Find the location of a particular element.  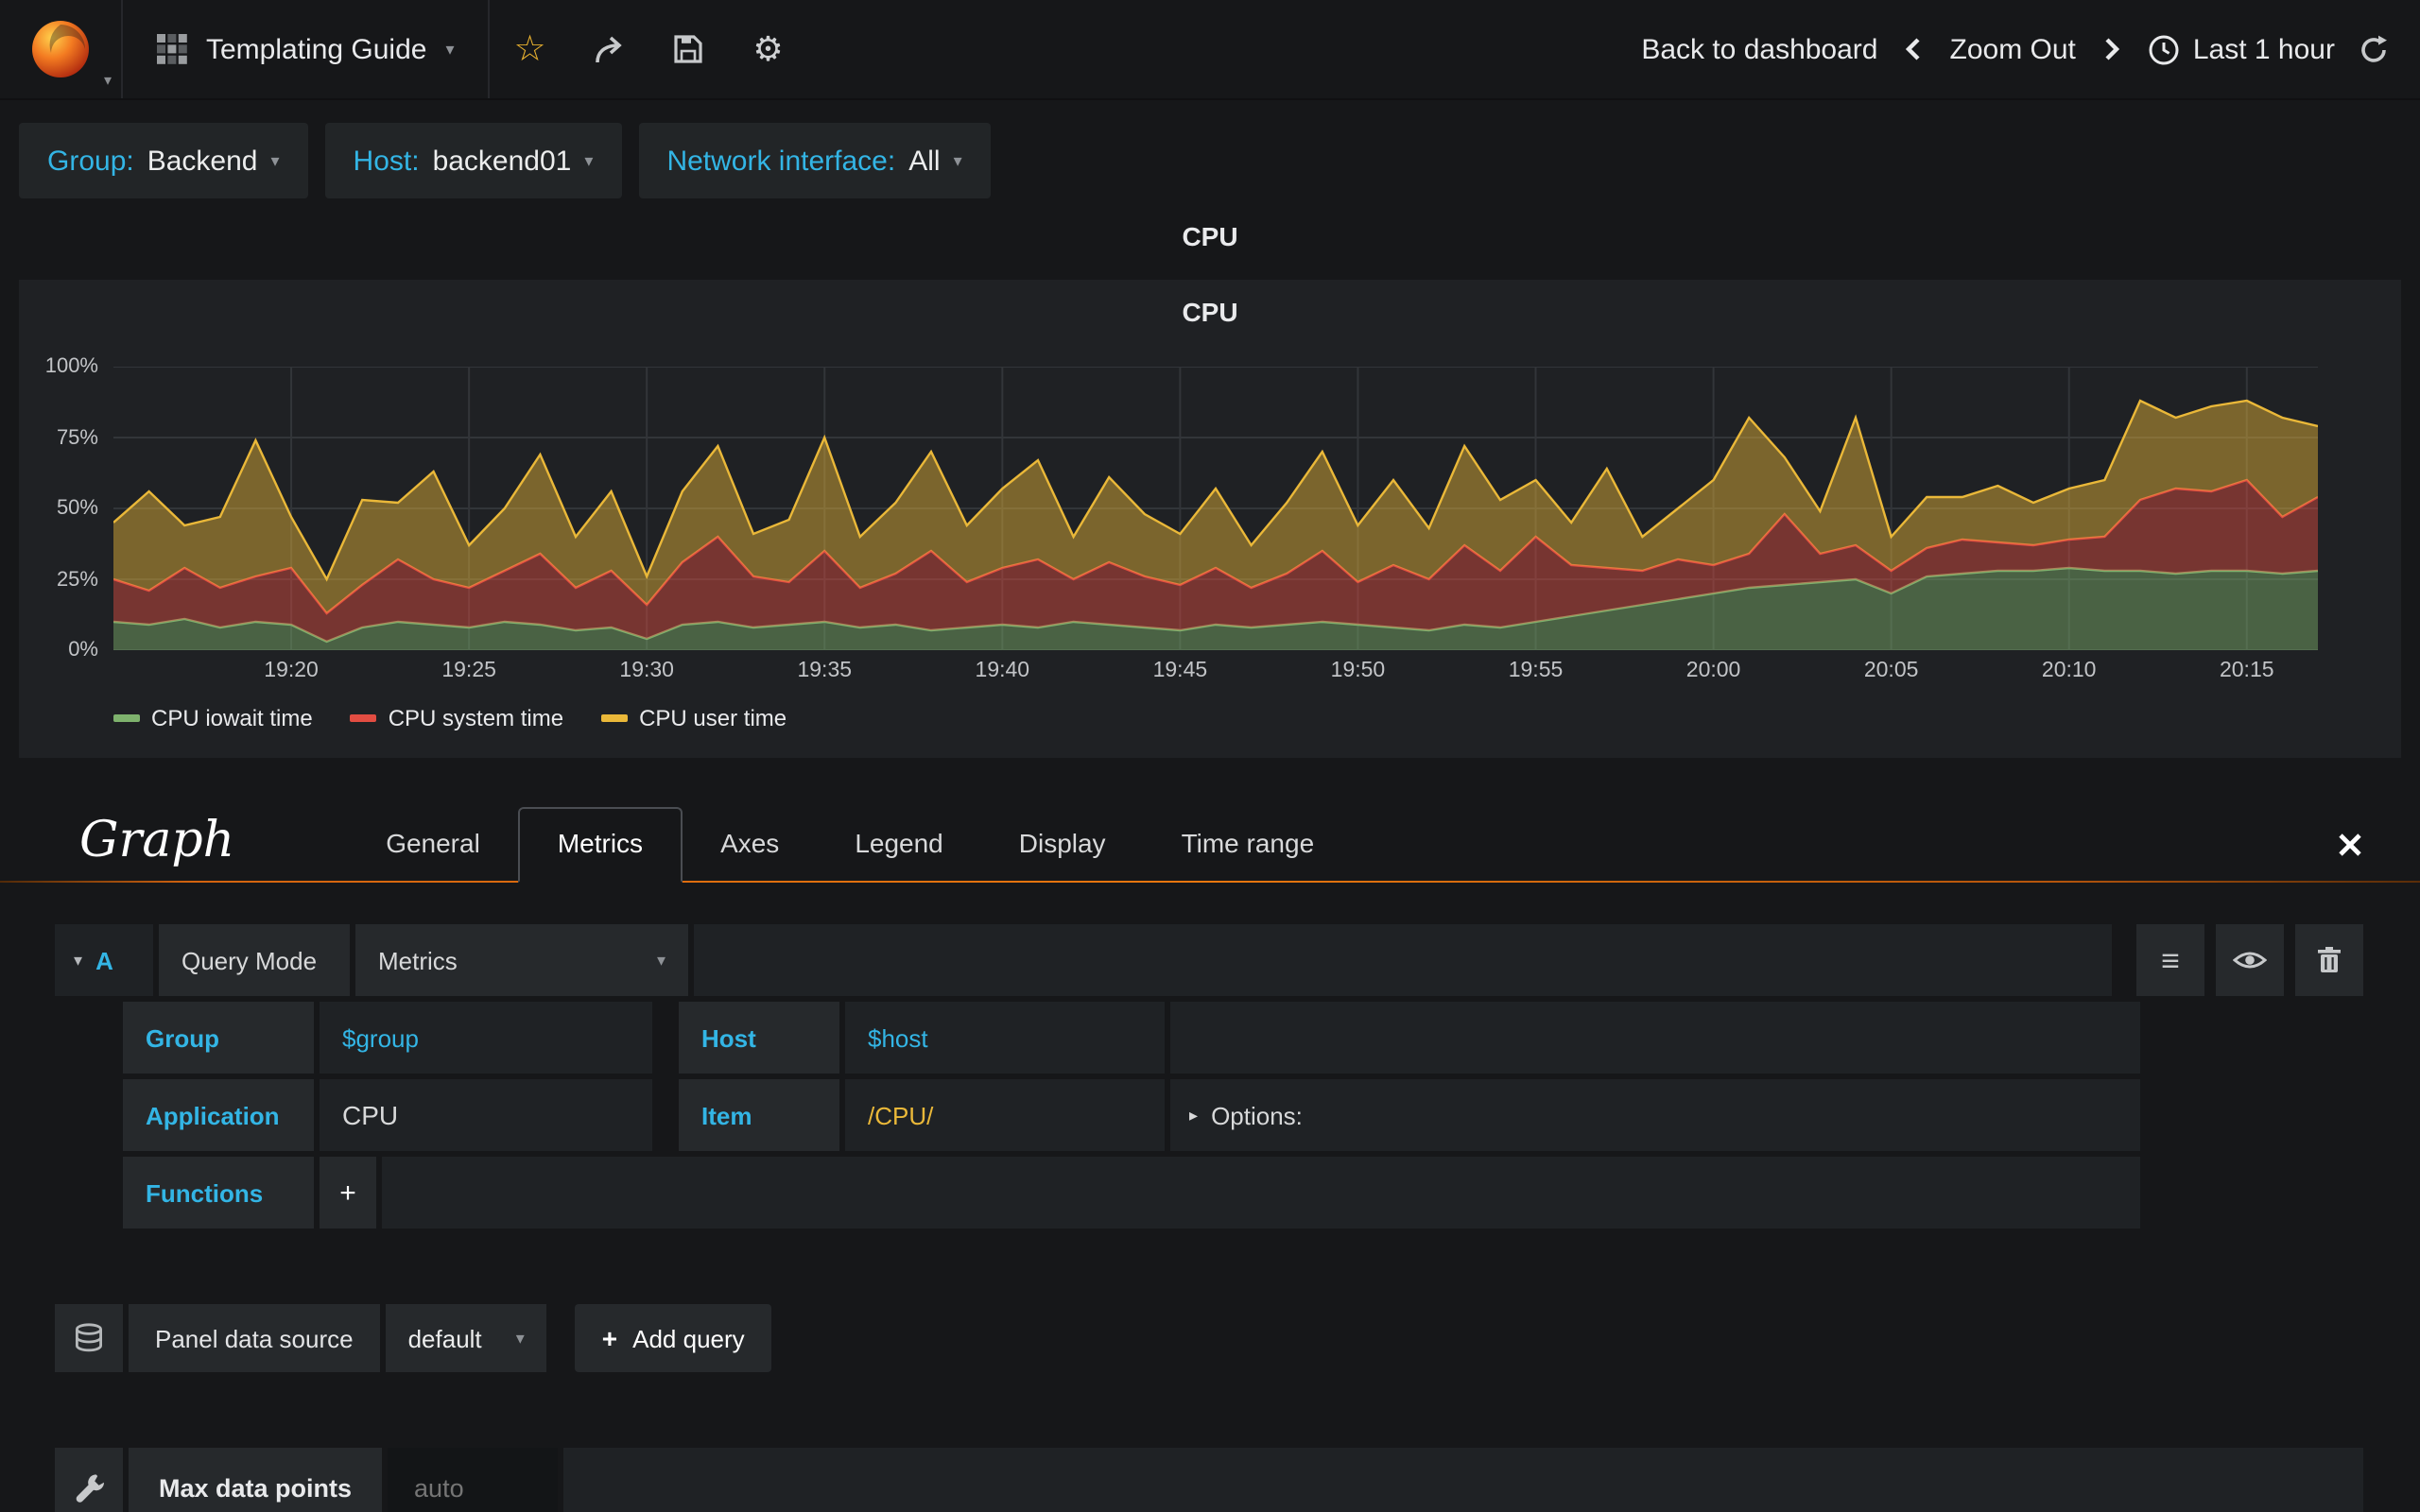

x-axis-label: 20:00 is located at coordinates (1713, 671).